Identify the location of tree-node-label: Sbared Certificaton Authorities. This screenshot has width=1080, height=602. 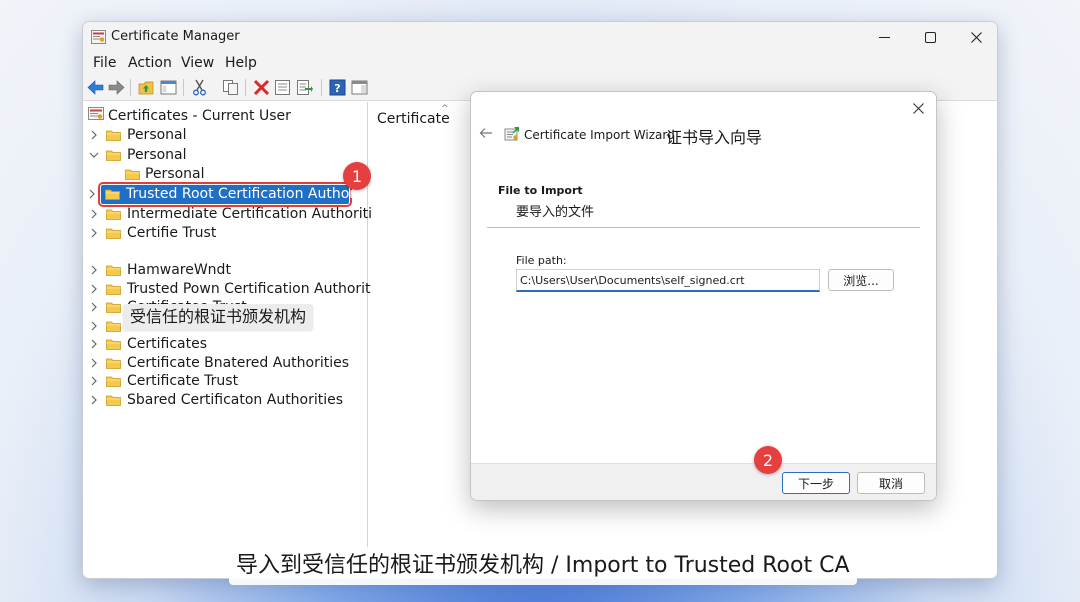
(235, 400).